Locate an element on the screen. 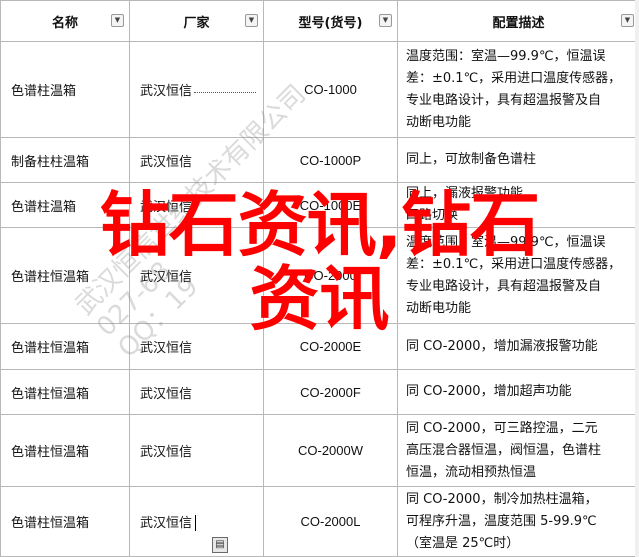 This screenshot has height=557, width=639. cell-model: CO-2000F is located at coordinates (330, 392).